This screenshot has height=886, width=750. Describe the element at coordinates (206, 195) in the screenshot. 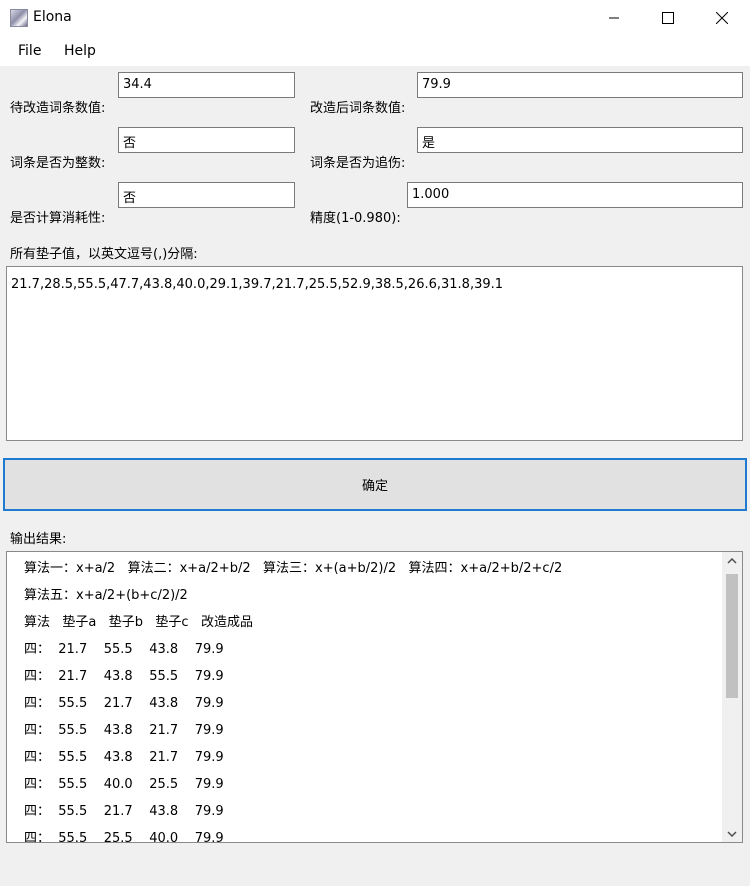

I see `calc-durability-field: 否` at that location.